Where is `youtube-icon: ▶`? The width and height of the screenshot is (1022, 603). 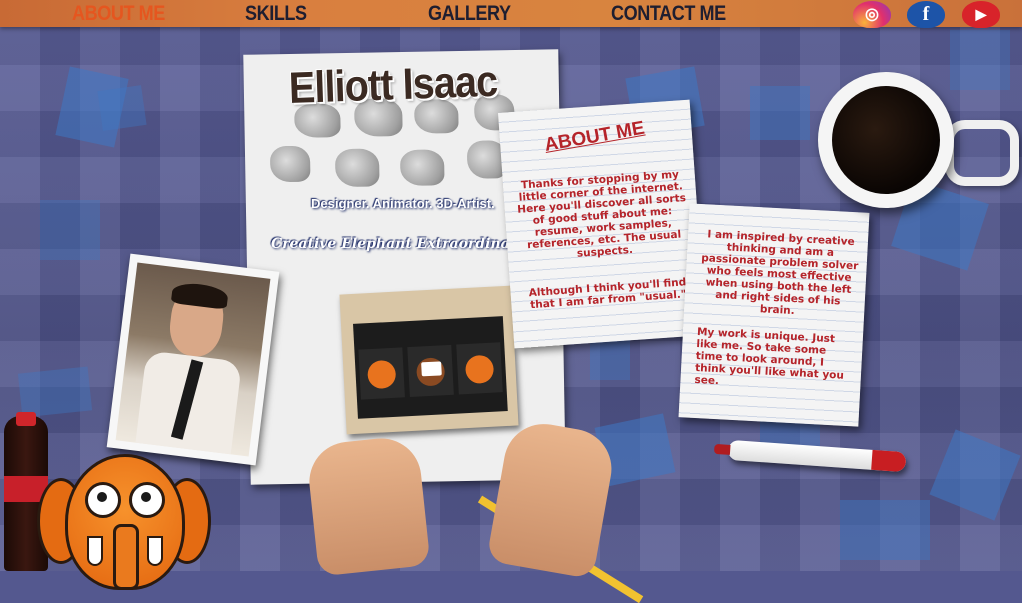 youtube-icon: ▶ is located at coordinates (981, 14).